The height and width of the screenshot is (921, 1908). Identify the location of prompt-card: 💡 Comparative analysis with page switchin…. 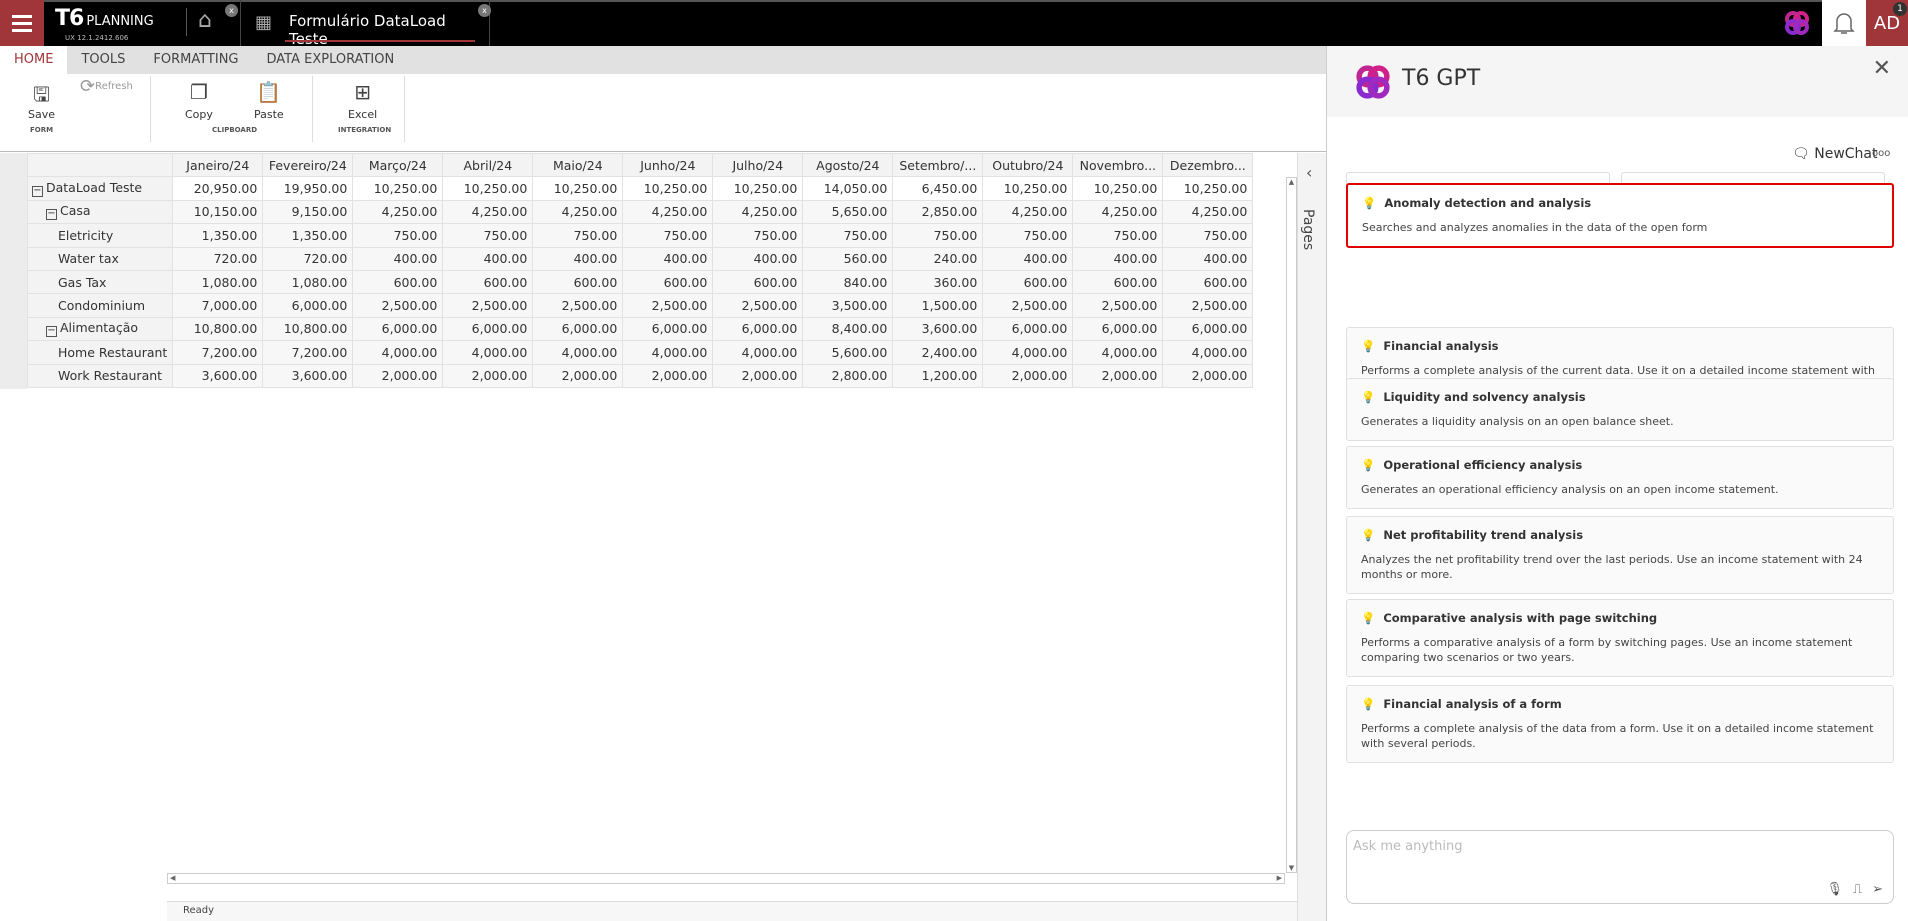
(1620, 638).